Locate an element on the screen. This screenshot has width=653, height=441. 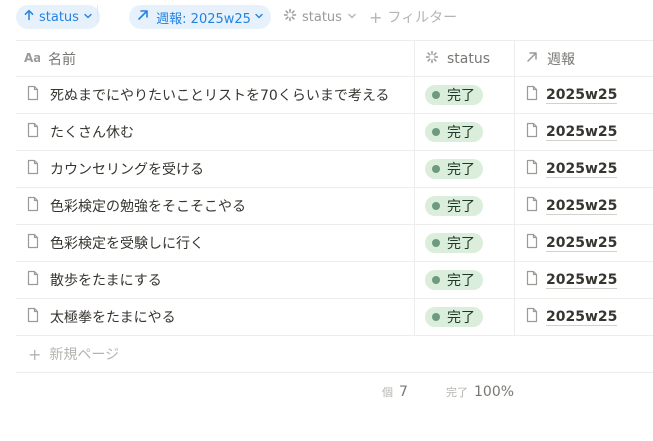
sort-chip-label: status is located at coordinates (59, 17).